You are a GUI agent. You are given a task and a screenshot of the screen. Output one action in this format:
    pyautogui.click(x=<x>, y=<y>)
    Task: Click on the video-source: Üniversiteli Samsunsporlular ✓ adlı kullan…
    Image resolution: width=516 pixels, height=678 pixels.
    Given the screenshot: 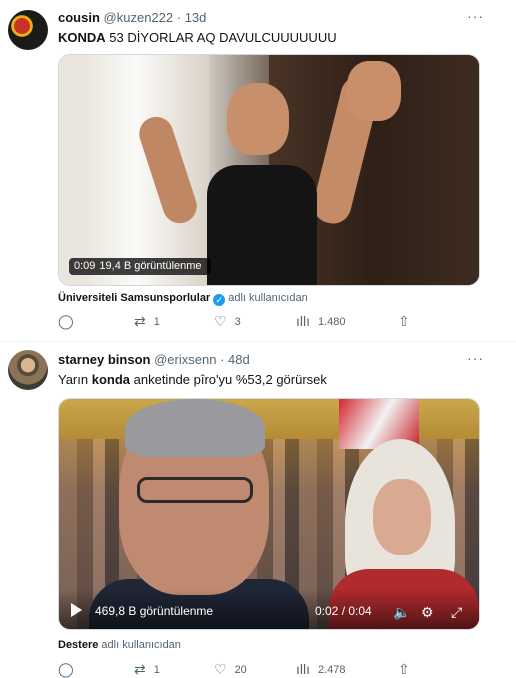 What is the action you would take?
    pyautogui.click(x=183, y=298)
    